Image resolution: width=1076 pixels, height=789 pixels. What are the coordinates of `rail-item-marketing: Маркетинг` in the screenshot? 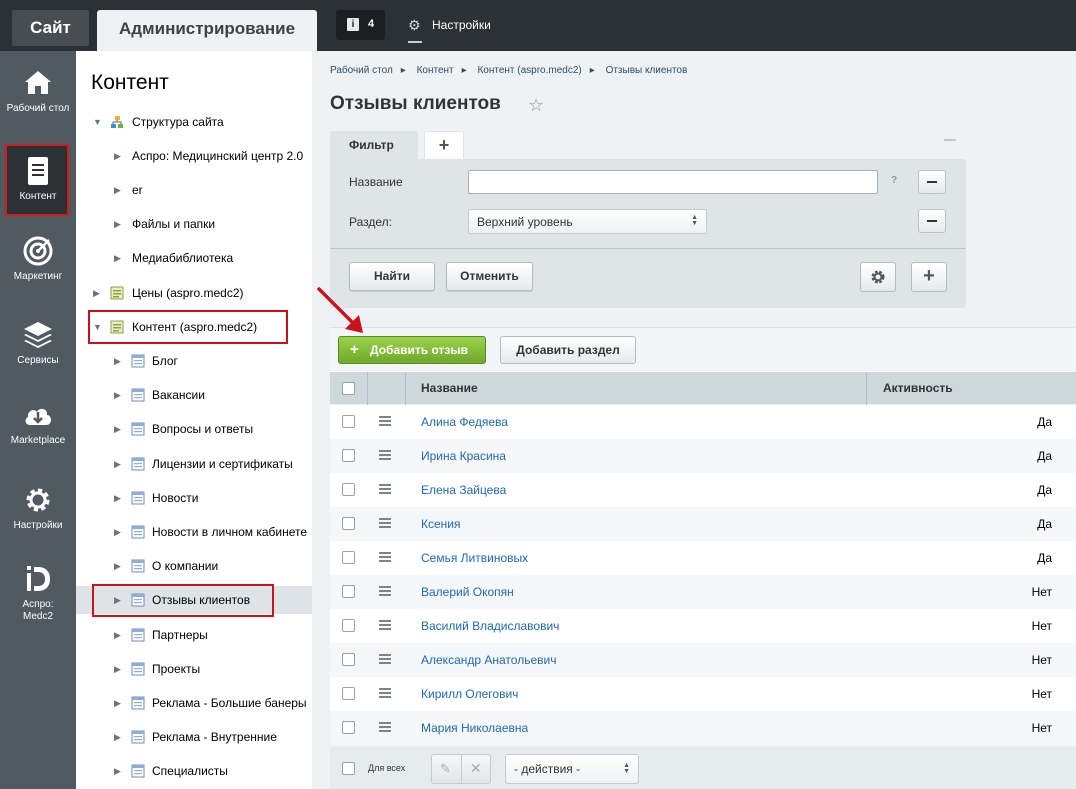 It's located at (38, 259).